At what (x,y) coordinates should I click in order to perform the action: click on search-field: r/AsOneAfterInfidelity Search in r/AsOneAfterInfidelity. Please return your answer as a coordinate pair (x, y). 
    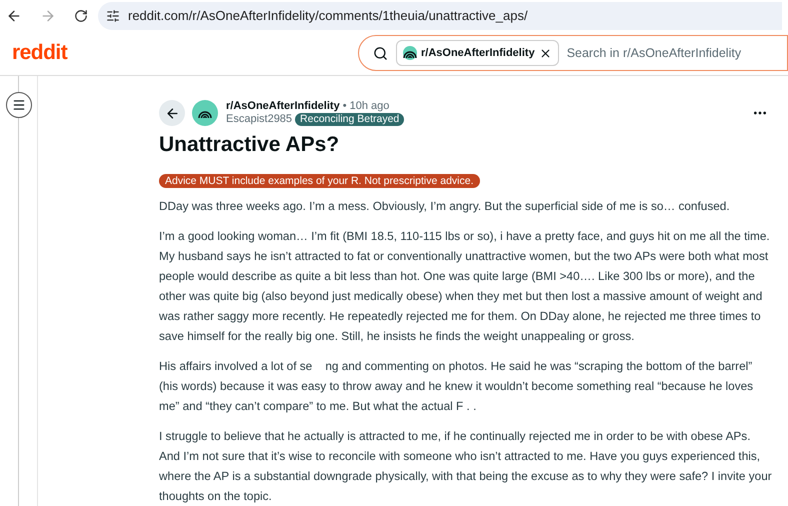
    Looking at the image, I should click on (573, 53).